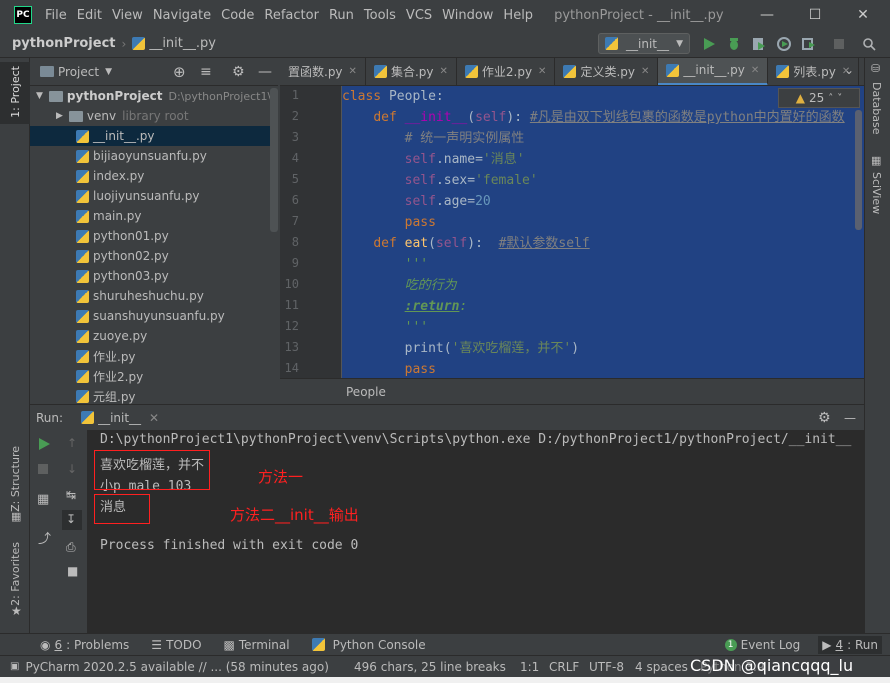 The image size is (890, 683). What do you see at coordinates (154, 276) in the screenshot?
I see `tree-item-file: python03.py` at bounding box center [154, 276].